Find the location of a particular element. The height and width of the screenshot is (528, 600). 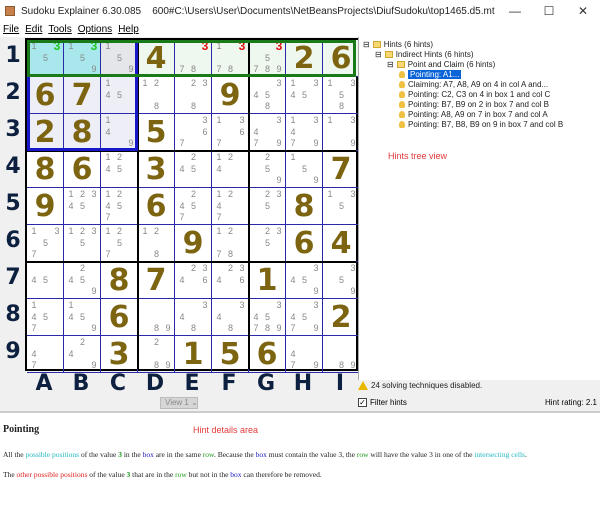

cell-i5: 135 is located at coordinates (341, 206).